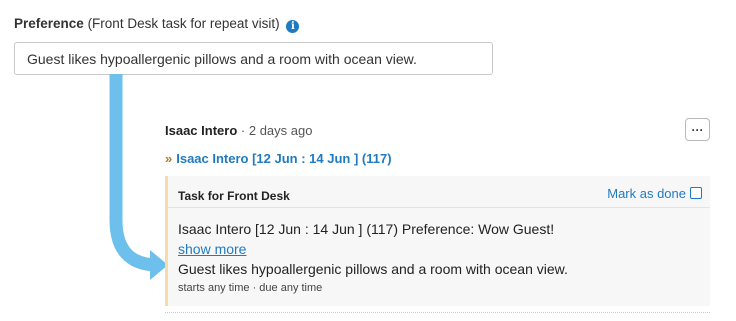 The height and width of the screenshot is (321, 736). I want to click on preference-input, so click(253, 58).